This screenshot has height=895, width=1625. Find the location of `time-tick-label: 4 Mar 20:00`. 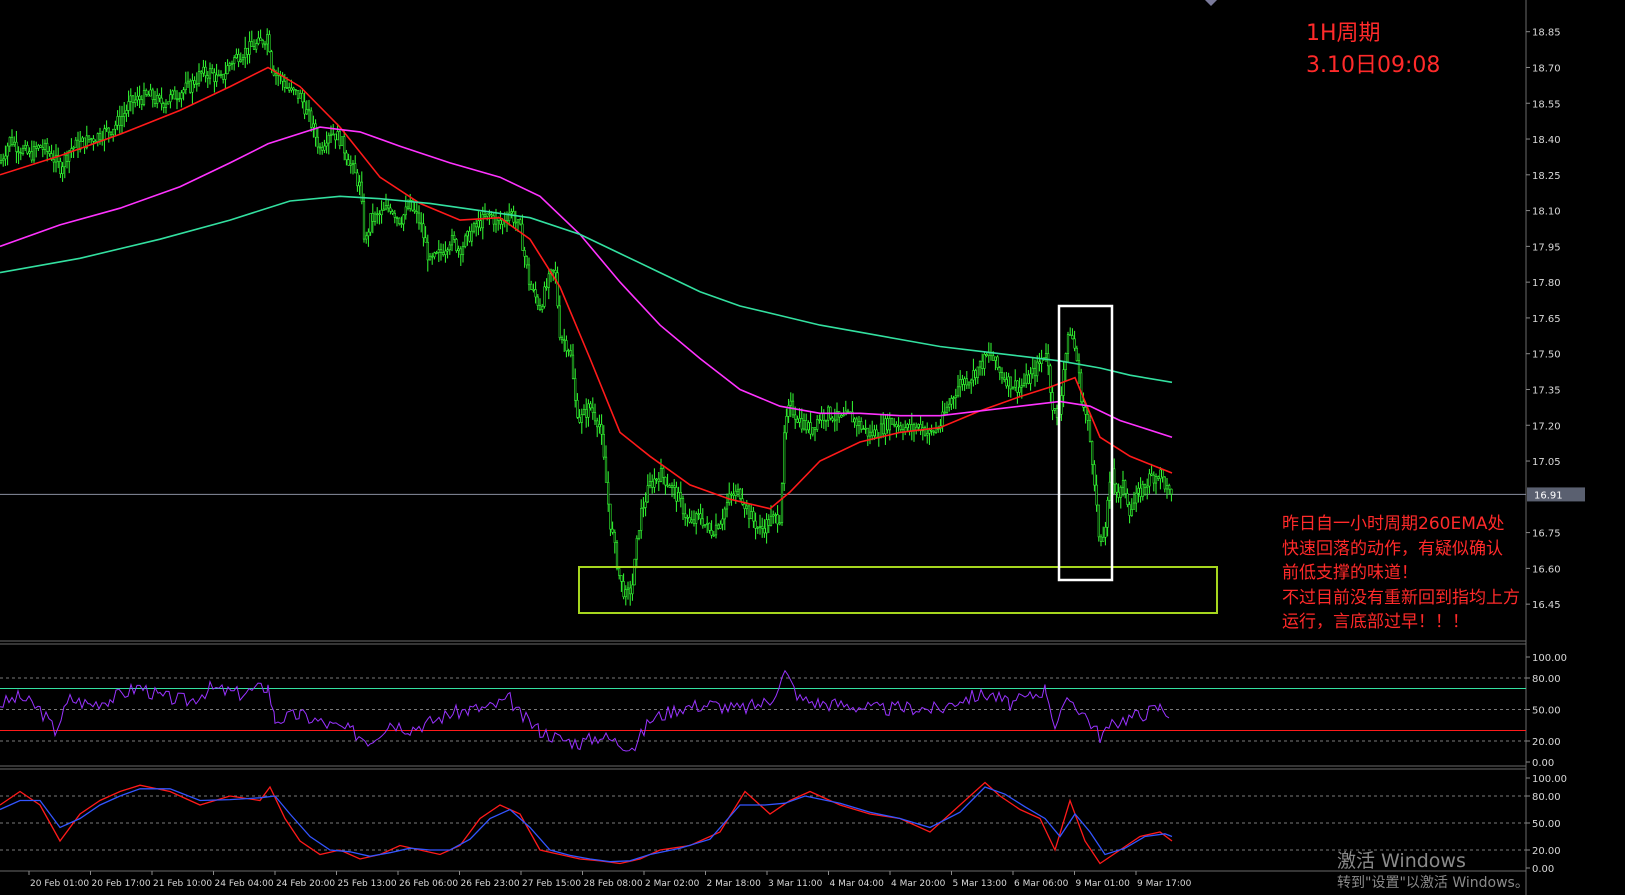

time-tick-label: 4 Mar 20:00 is located at coordinates (918, 884).